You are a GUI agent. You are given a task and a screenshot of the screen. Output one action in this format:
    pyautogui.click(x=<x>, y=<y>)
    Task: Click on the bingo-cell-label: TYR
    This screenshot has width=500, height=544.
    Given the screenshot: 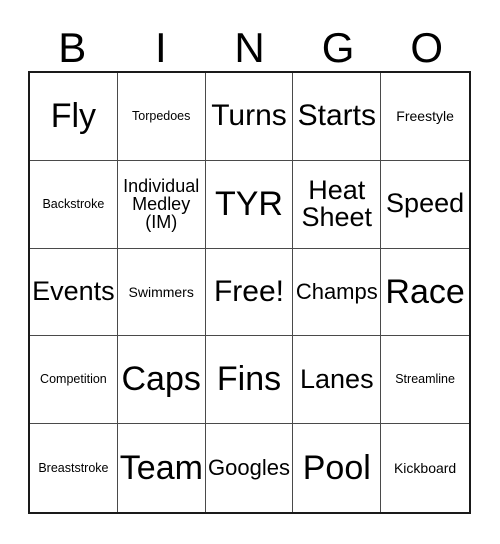 What is the action you would take?
    pyautogui.click(x=248, y=203)
    